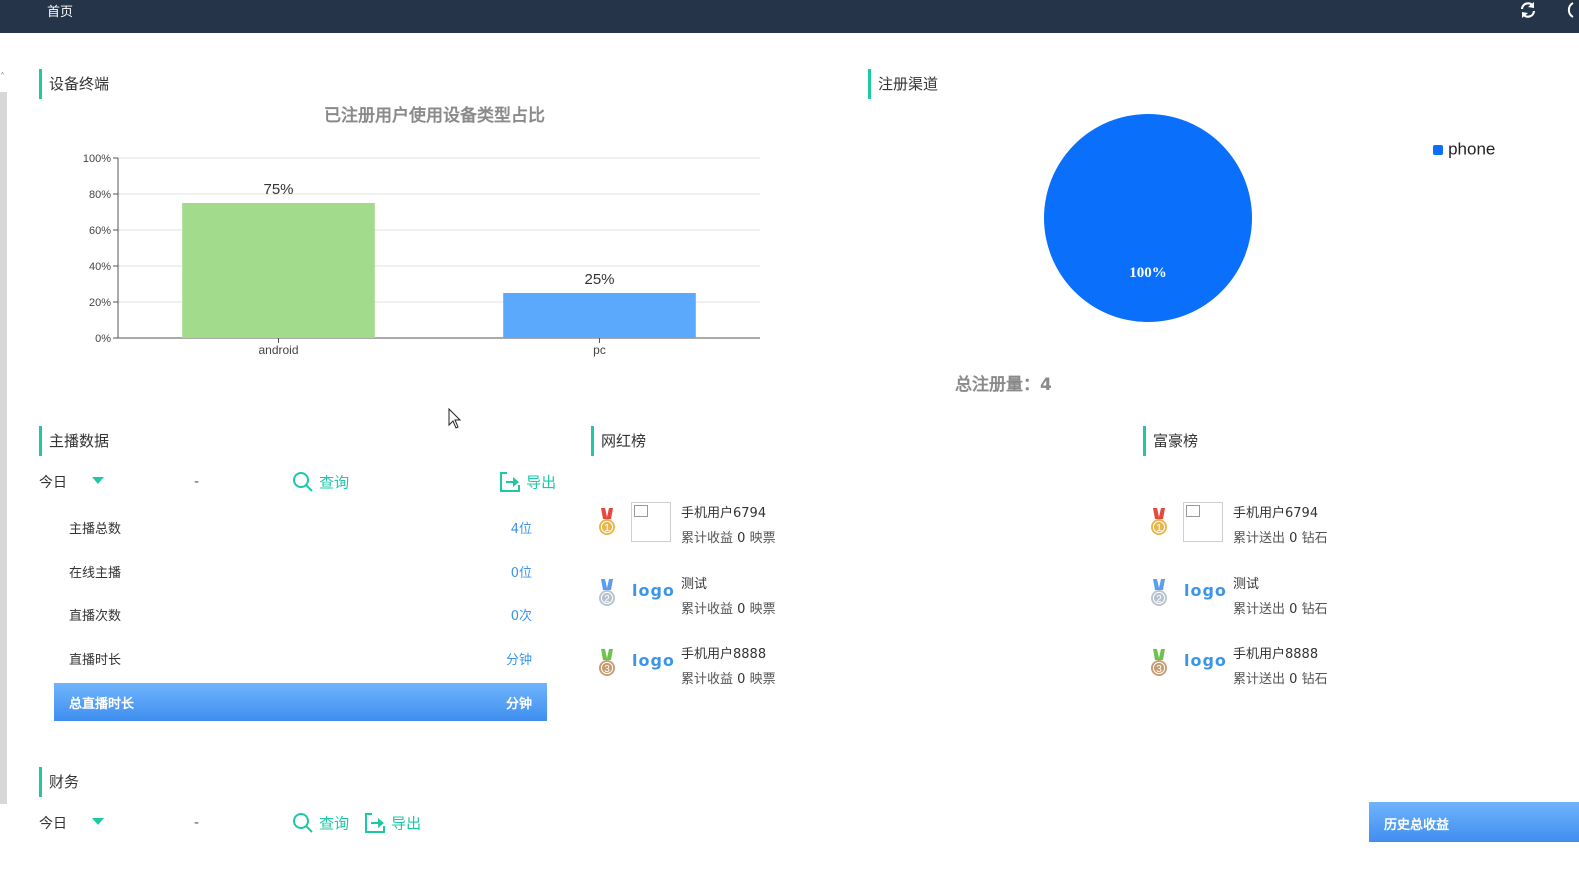  I want to click on bar-pc, so click(599, 315).